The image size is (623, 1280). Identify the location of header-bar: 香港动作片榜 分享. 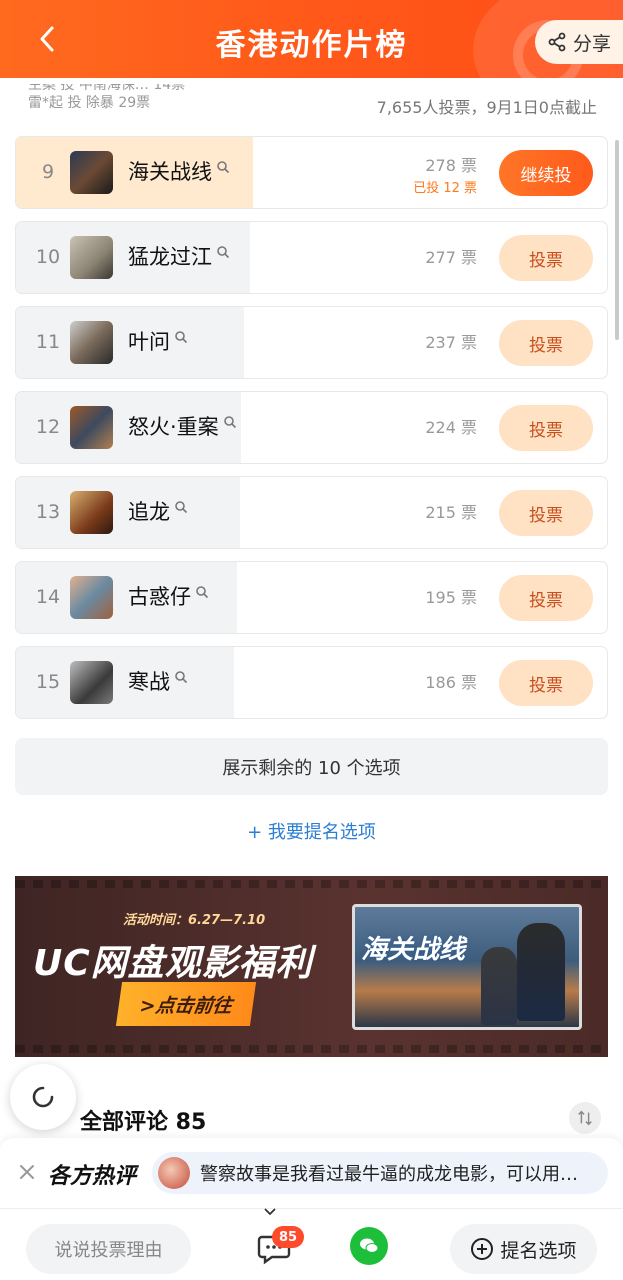
(311, 39).